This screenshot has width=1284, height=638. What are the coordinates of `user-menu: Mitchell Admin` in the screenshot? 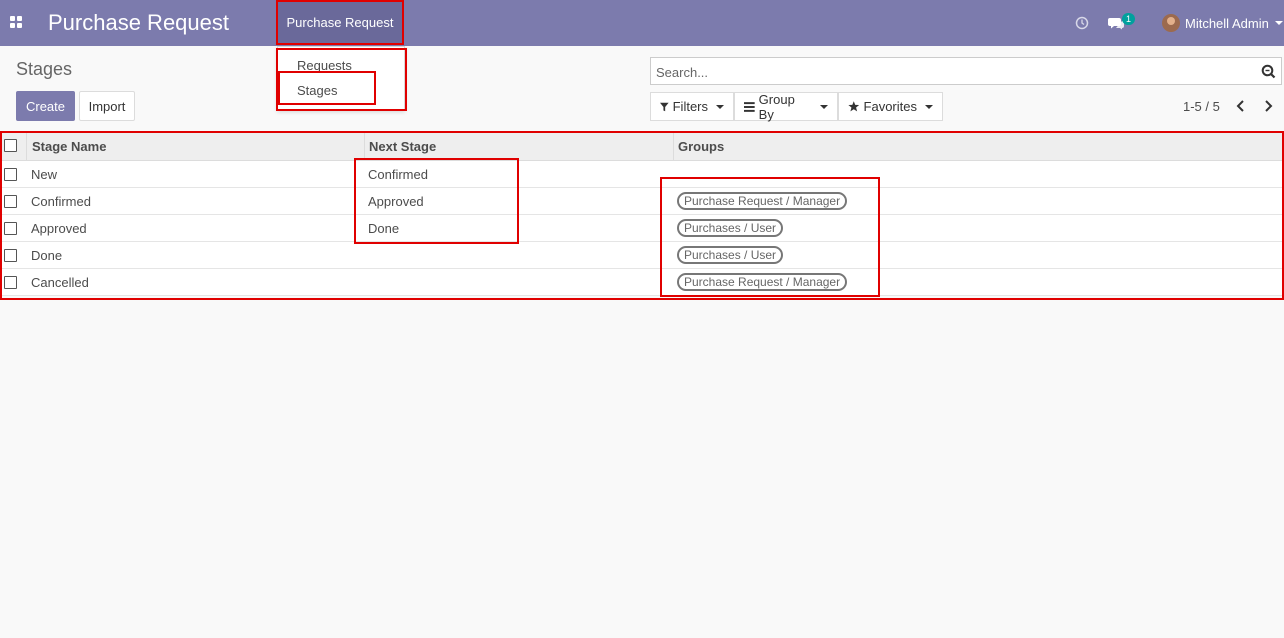 It's located at (1222, 23).